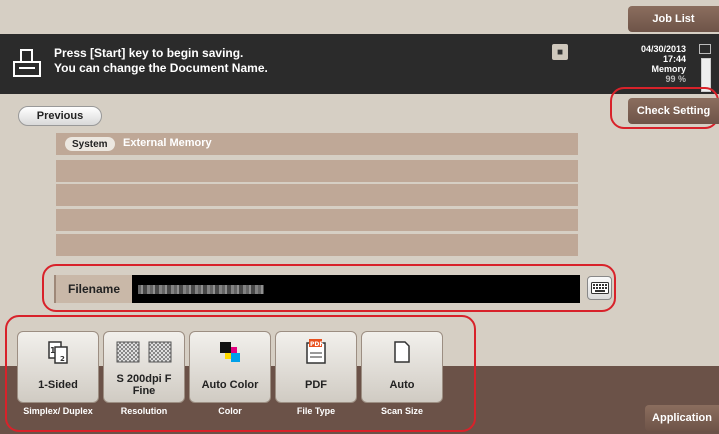 This screenshot has height=434, width=719. I want to click on lock-icon: ■, so click(560, 52).